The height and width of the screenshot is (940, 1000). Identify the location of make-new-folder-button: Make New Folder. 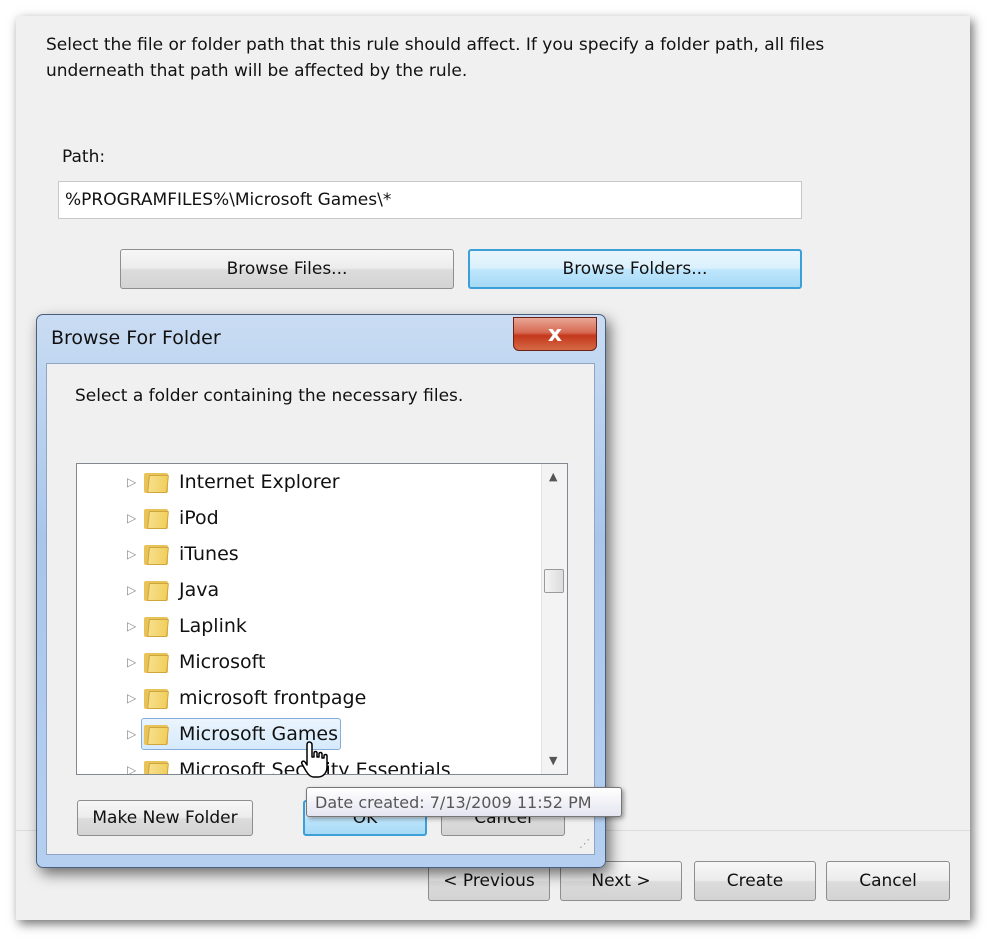
(165, 818).